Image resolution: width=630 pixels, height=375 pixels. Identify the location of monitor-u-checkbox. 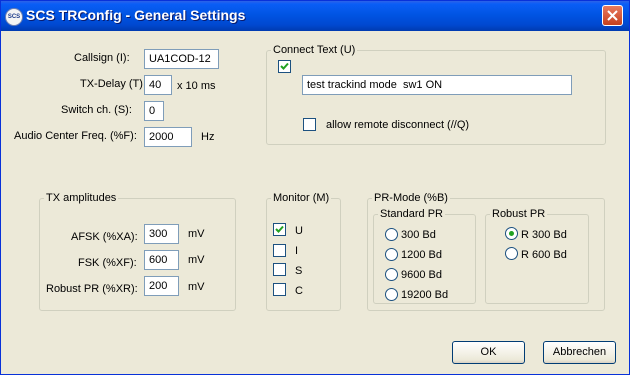
(279, 229).